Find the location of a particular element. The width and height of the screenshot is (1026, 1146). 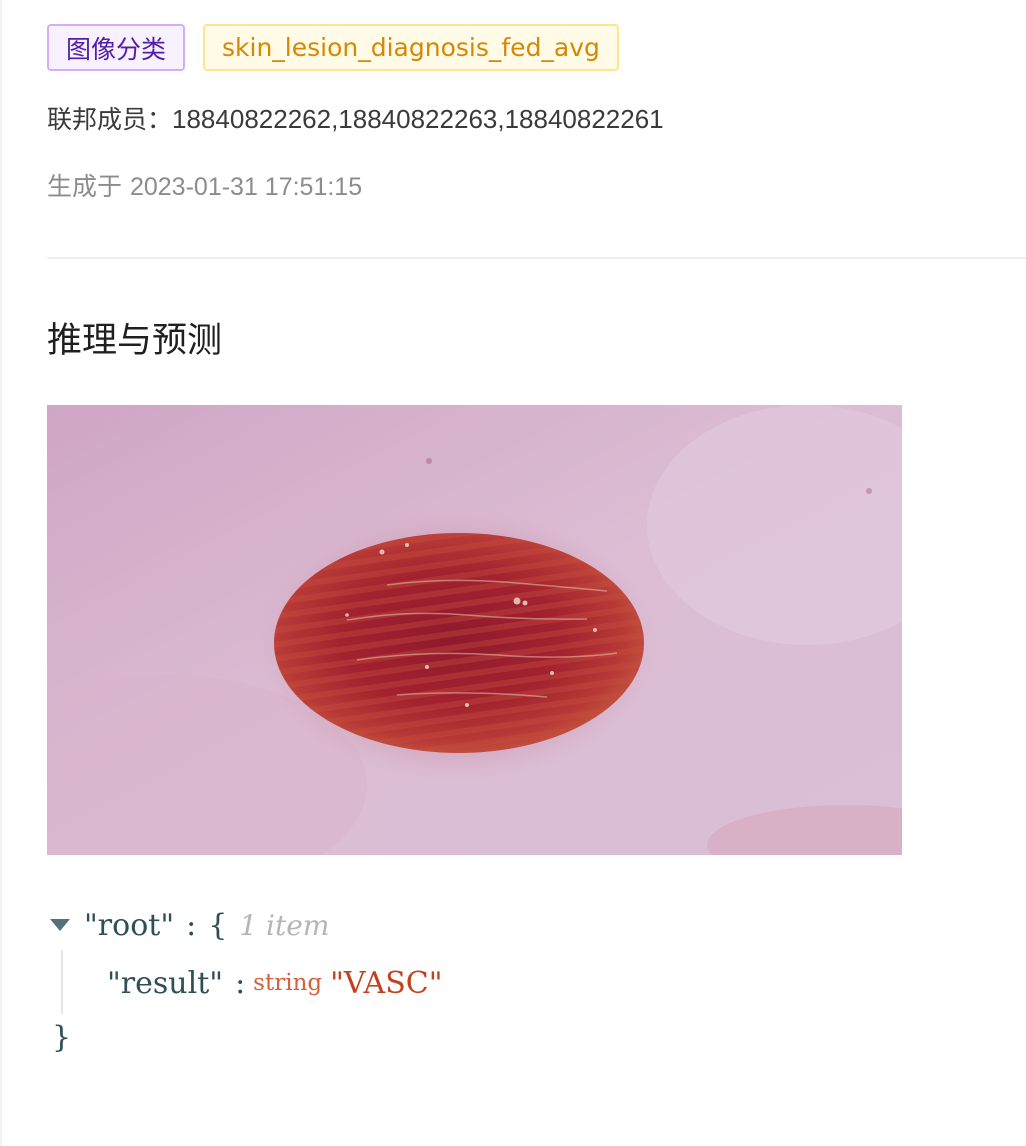

json-close-line: } is located at coordinates (61, 1037).